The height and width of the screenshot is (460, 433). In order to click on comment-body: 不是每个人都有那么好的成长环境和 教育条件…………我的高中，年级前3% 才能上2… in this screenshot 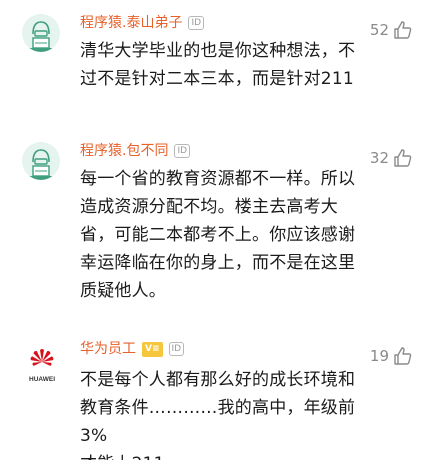, I will do `click(226, 413)`.